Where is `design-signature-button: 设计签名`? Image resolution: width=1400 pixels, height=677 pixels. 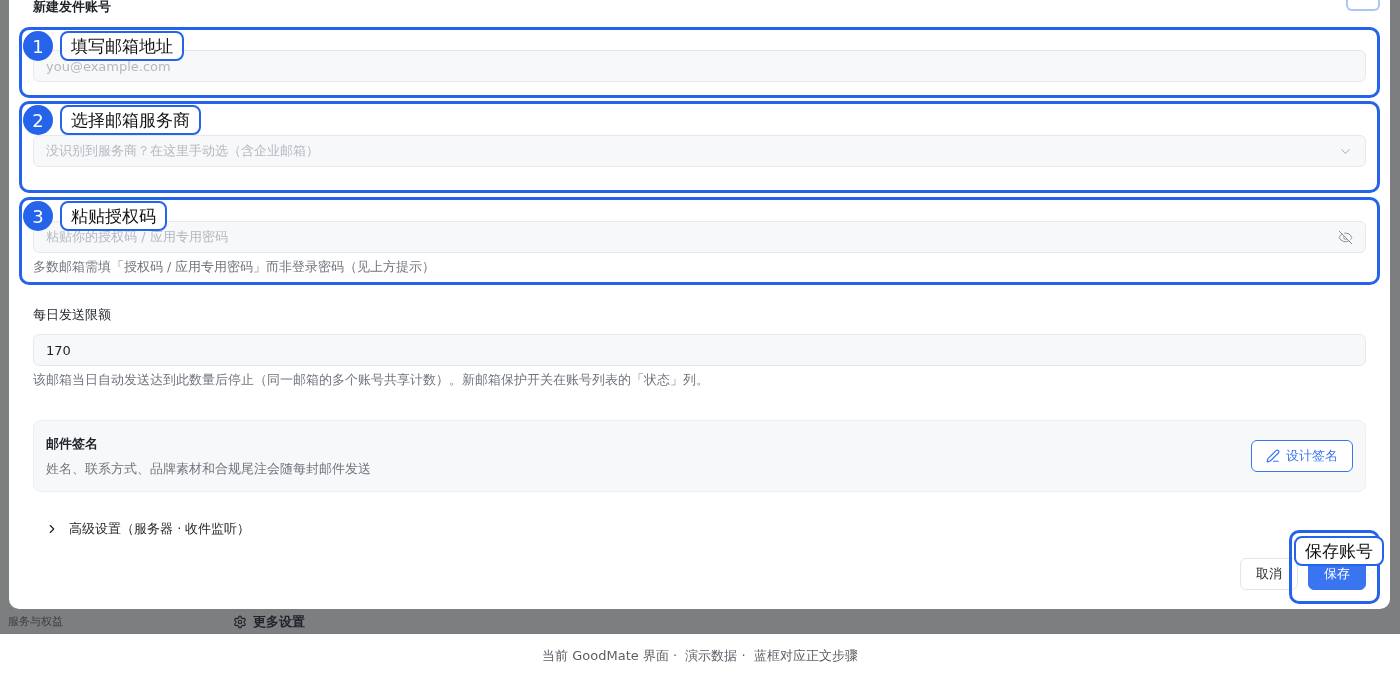 design-signature-button: 设计签名 is located at coordinates (1302, 456).